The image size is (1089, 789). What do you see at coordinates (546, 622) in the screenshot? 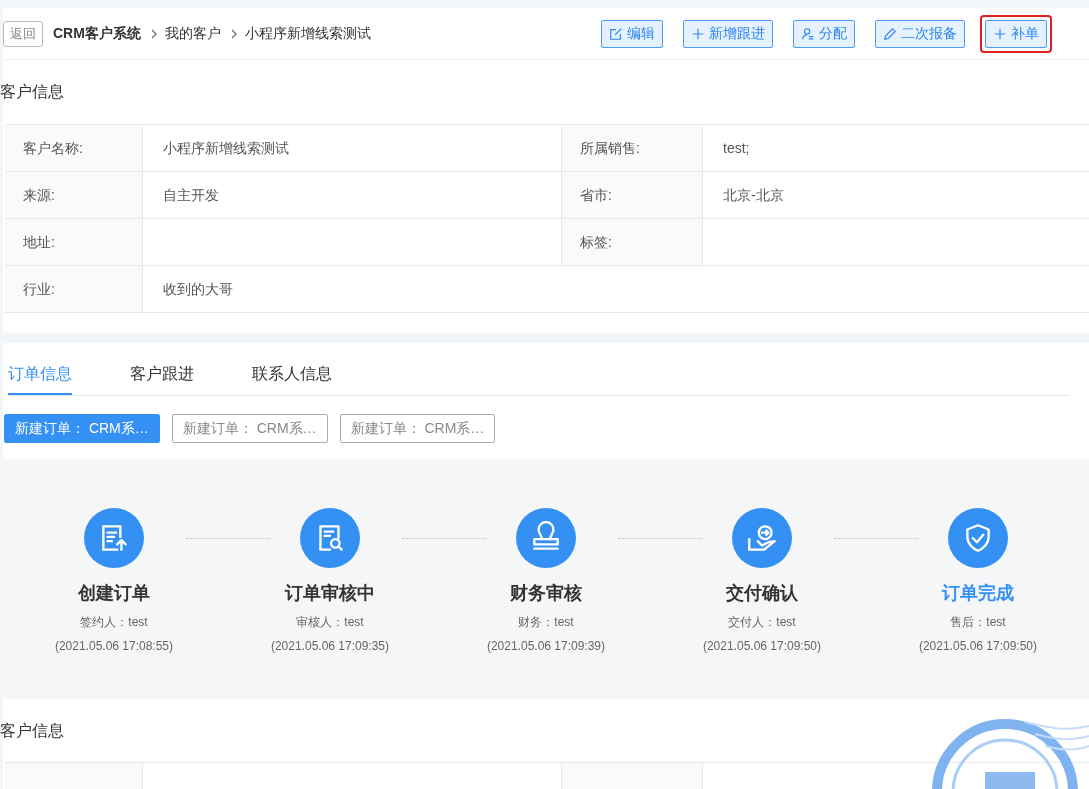
I see `step-person: 财务：test` at bounding box center [546, 622].